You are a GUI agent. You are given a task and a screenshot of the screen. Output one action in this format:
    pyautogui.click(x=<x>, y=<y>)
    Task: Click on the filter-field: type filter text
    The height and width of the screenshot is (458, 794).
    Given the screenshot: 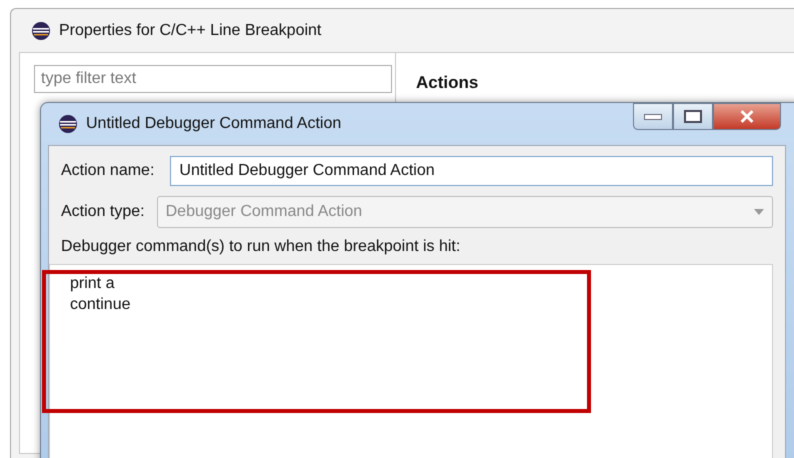 What is the action you would take?
    pyautogui.click(x=213, y=79)
    